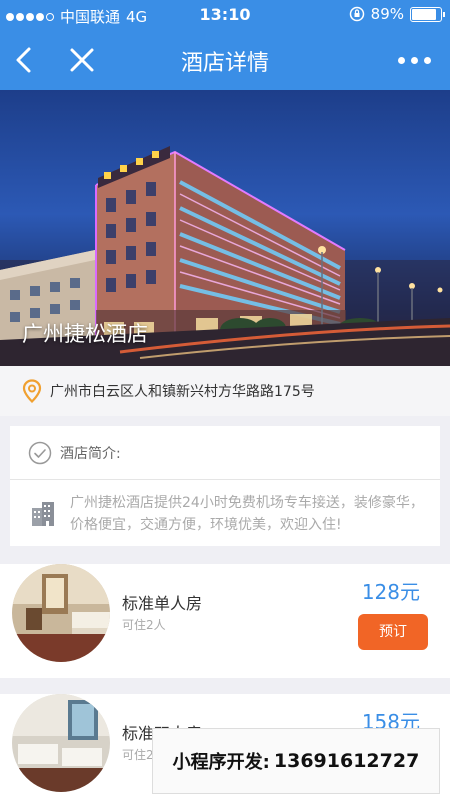 The image size is (450, 798). I want to click on status-right: 89%, so click(397, 14).